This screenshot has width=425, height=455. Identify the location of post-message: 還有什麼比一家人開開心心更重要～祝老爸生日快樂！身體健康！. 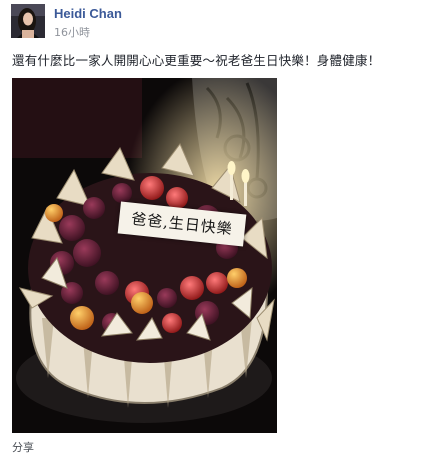
(196, 60).